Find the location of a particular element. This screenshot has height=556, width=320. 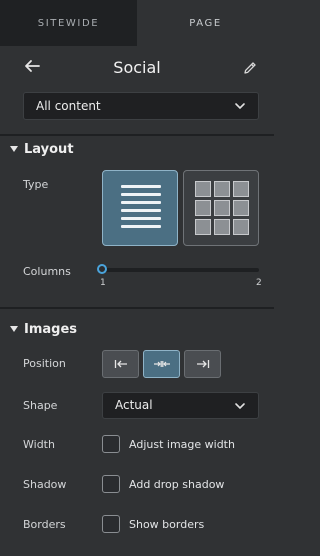

tab-bar: SITEWIDE PAGE is located at coordinates (137, 23).